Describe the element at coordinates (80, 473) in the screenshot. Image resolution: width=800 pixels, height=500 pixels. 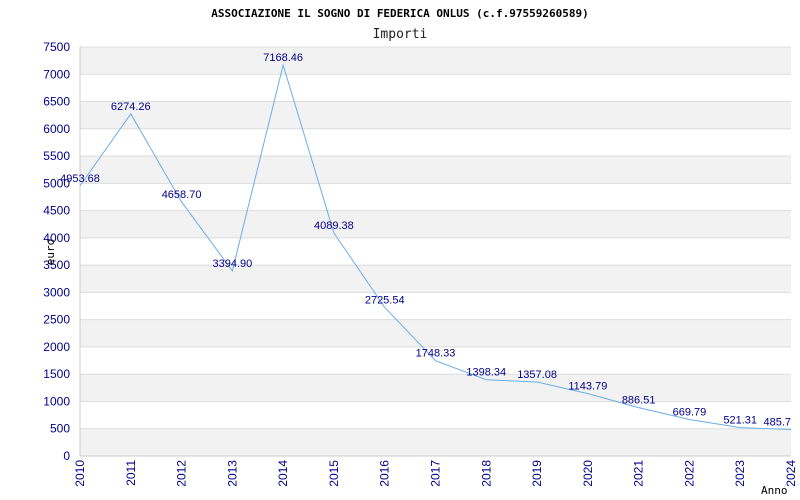
I see `x-tick-label: 2010` at that location.